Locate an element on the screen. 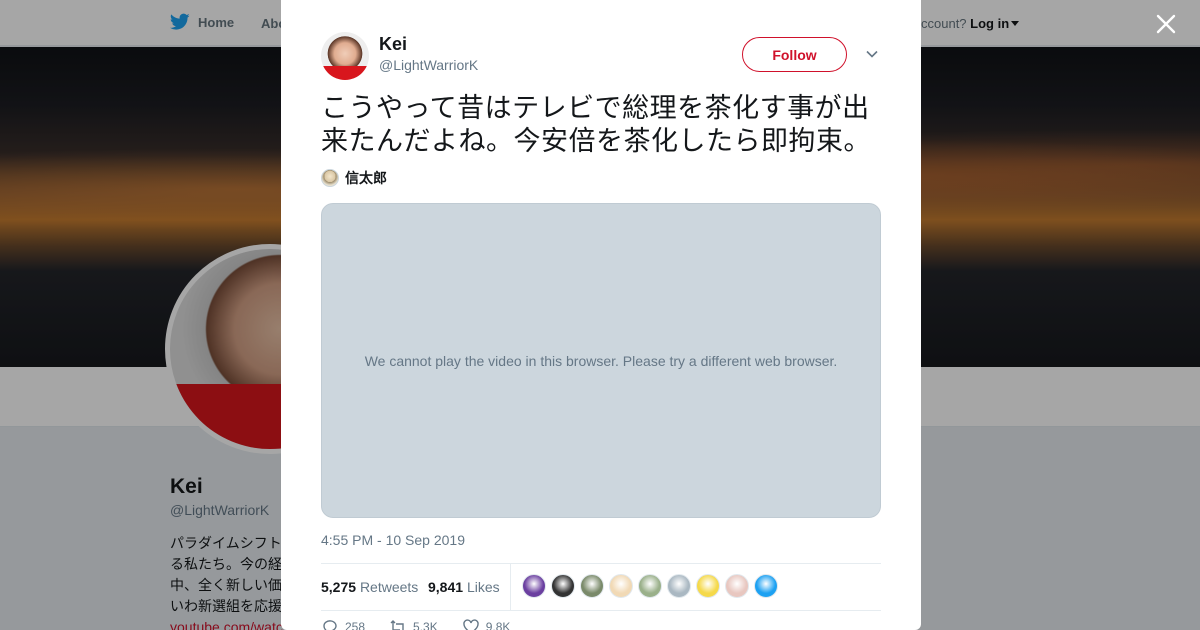 The width and height of the screenshot is (1200, 630). tweet-text: こうやって昔はテレビで総理を茶化す事が出来たんだよね。今安倍を茶化したら即拘束。 is located at coordinates (596, 125).